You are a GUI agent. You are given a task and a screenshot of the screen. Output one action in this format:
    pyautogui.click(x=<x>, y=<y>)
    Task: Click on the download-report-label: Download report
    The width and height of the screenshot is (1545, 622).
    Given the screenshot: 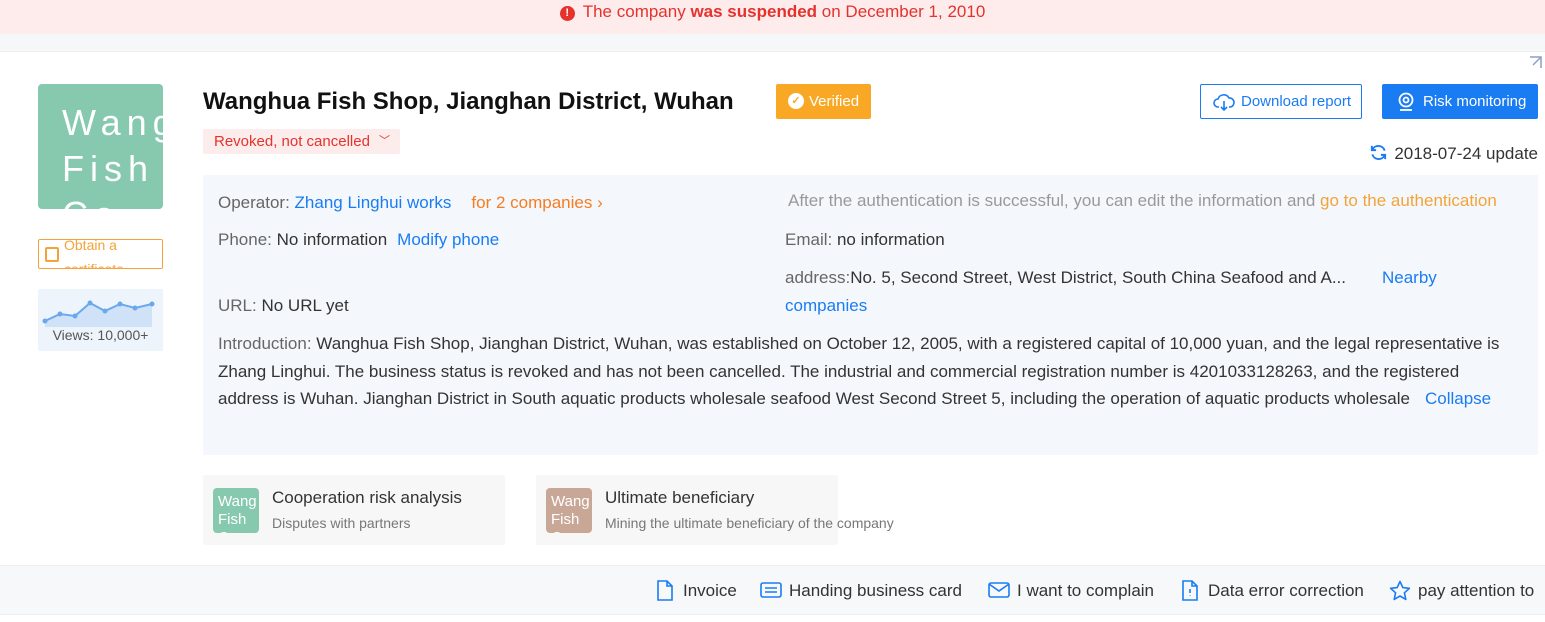 What is the action you would take?
    pyautogui.click(x=1296, y=101)
    